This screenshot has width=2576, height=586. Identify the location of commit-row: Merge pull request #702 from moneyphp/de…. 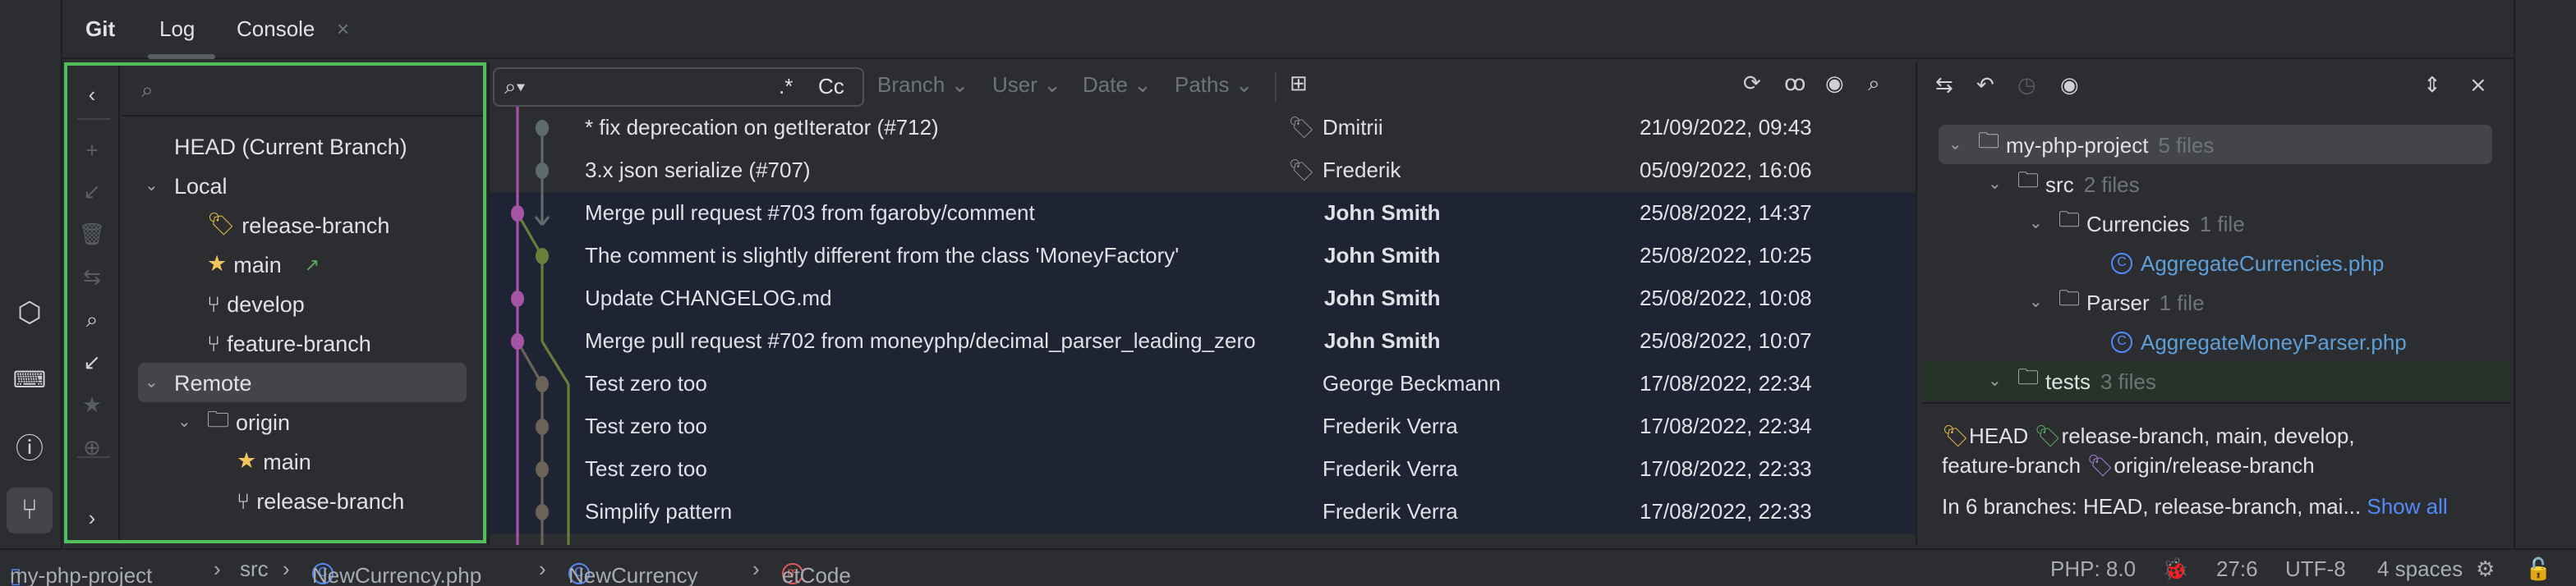
(1203, 341).